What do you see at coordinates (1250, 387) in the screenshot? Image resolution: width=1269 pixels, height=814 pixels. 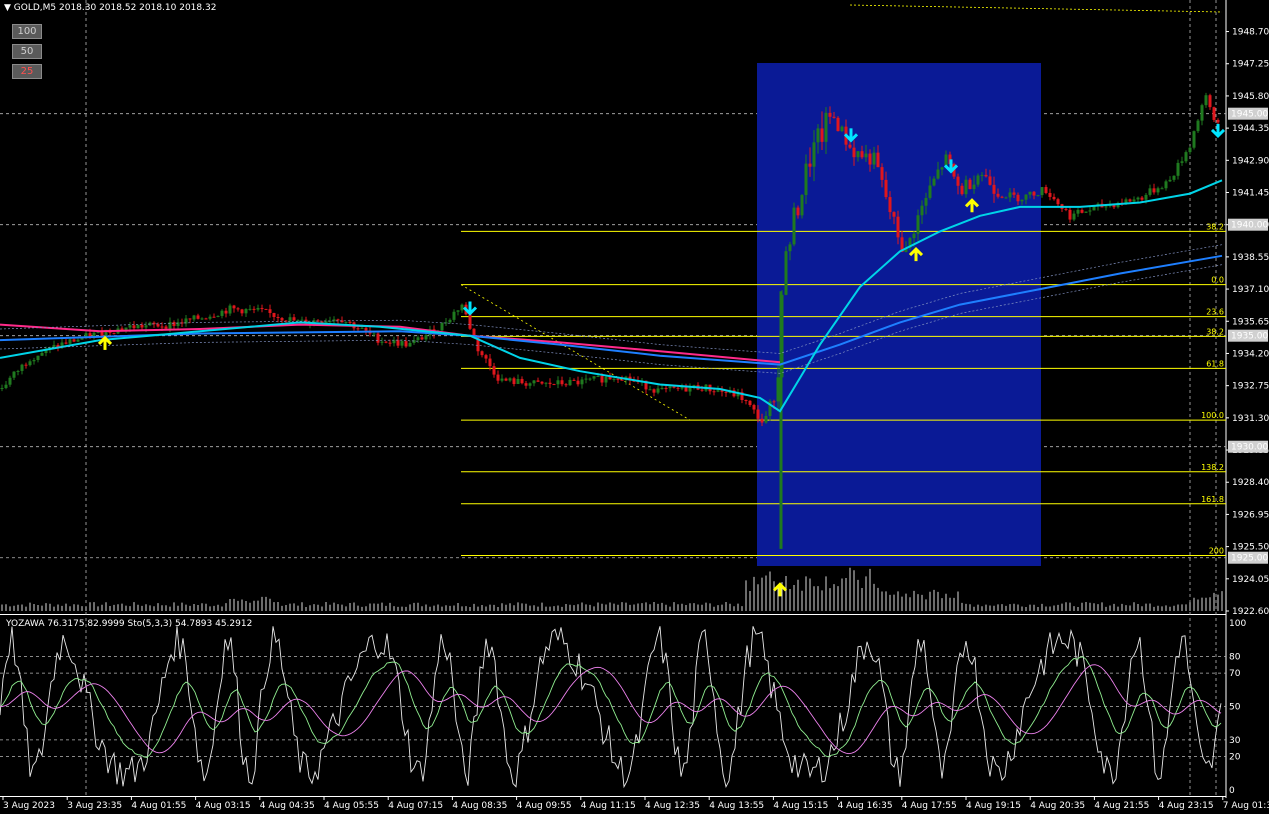 I see `y-tick-label: 1932.75` at bounding box center [1250, 387].